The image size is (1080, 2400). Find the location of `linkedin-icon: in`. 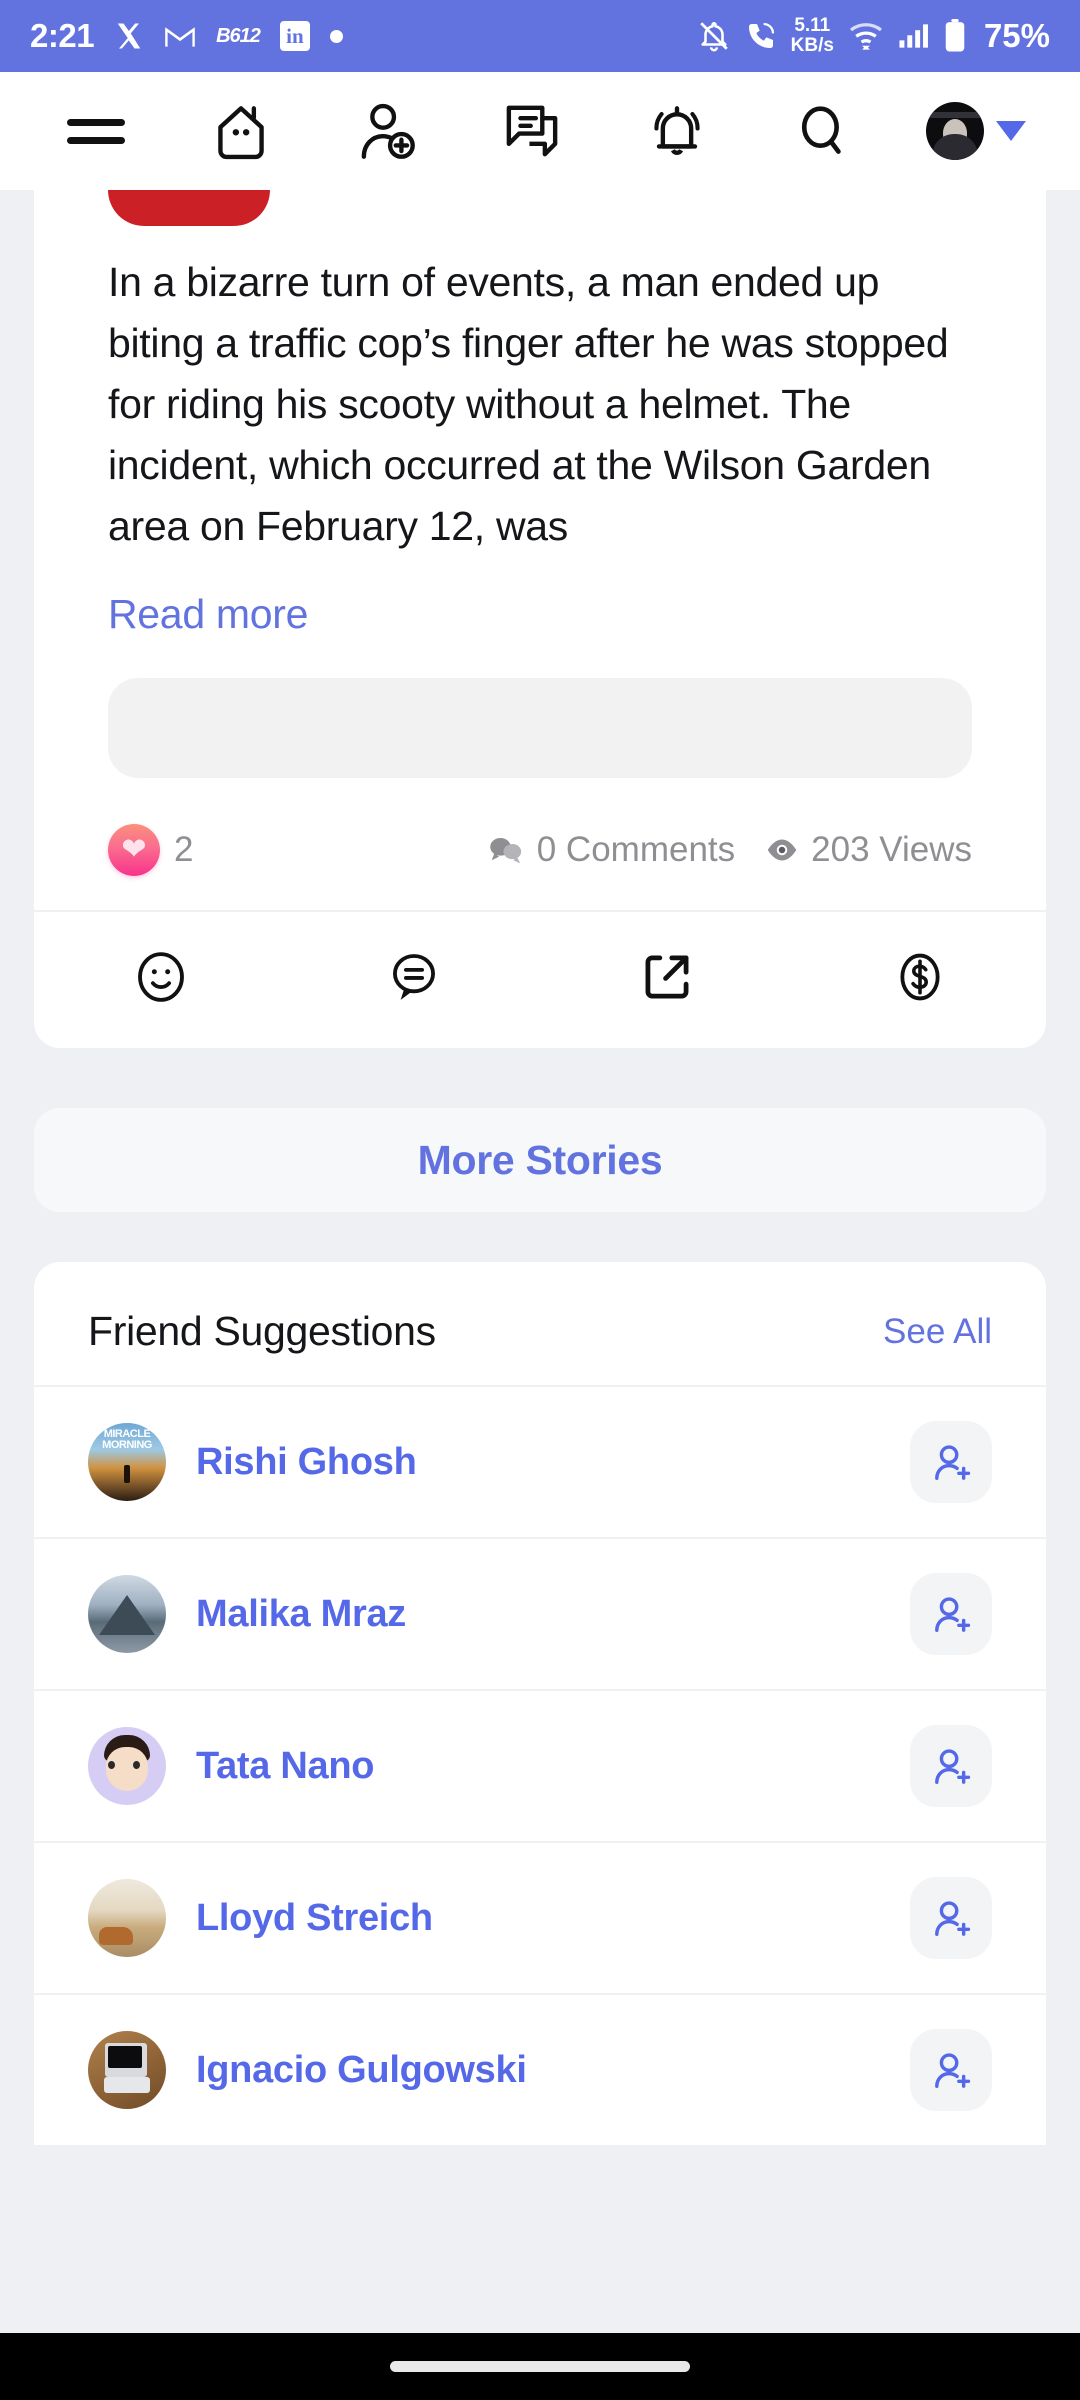

linkedin-icon: in is located at coordinates (294, 36).